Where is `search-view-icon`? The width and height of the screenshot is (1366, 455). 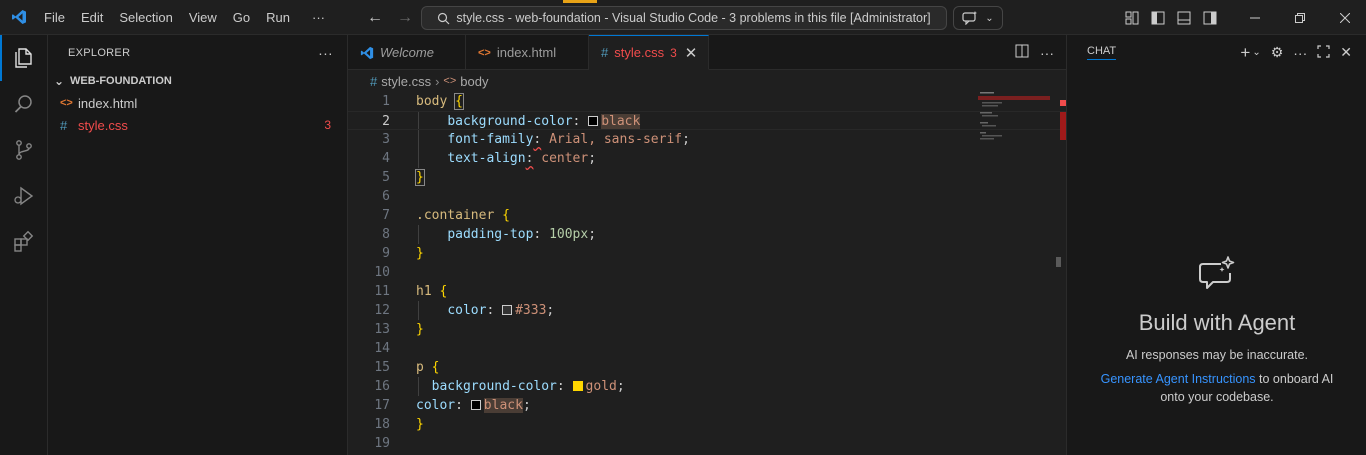
search-view-icon is located at coordinates (24, 104).